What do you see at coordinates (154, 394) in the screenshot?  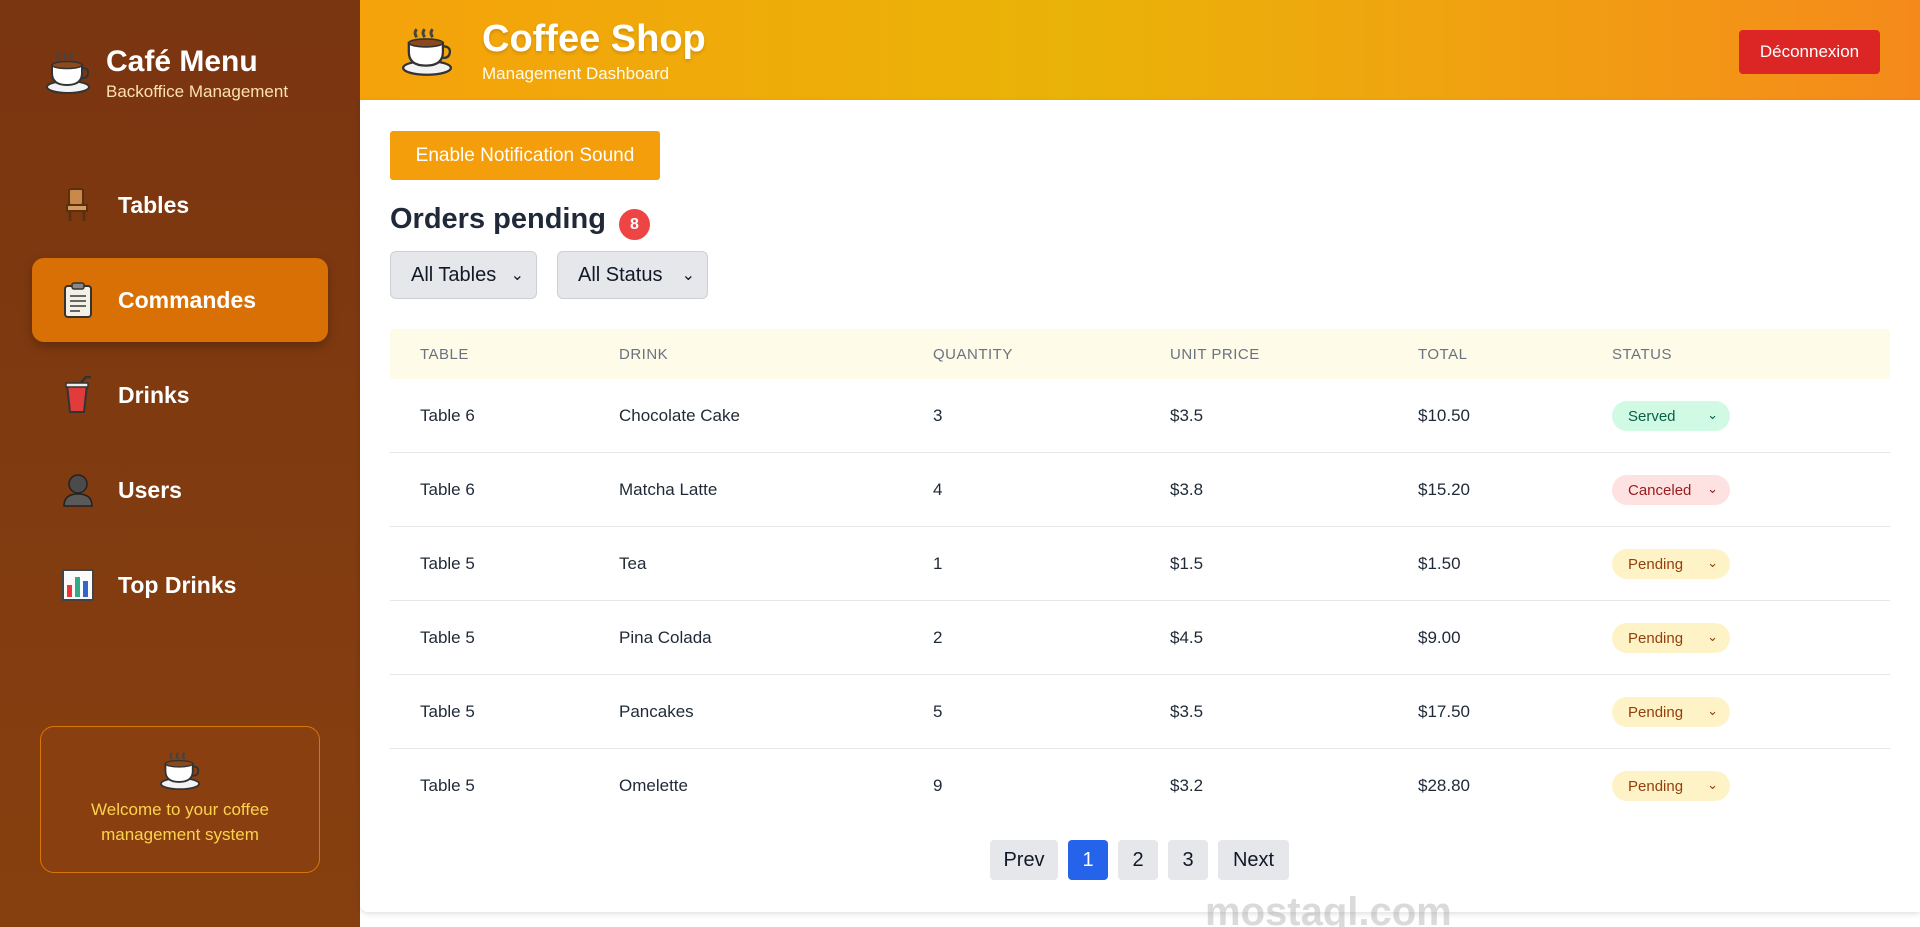 I see `sidebar-item-label: Drinks` at bounding box center [154, 394].